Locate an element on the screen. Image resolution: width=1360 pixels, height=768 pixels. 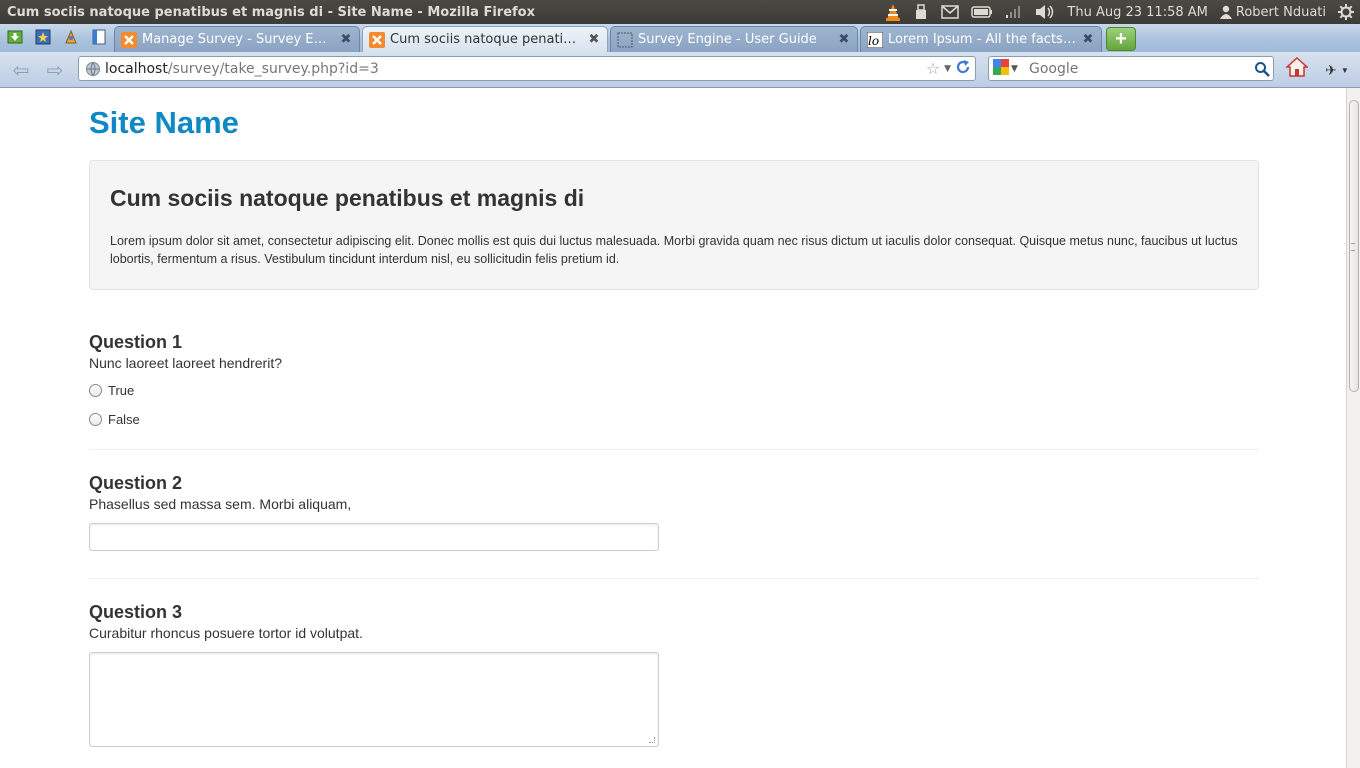
new-tab-button: + is located at coordinates (1121, 39).